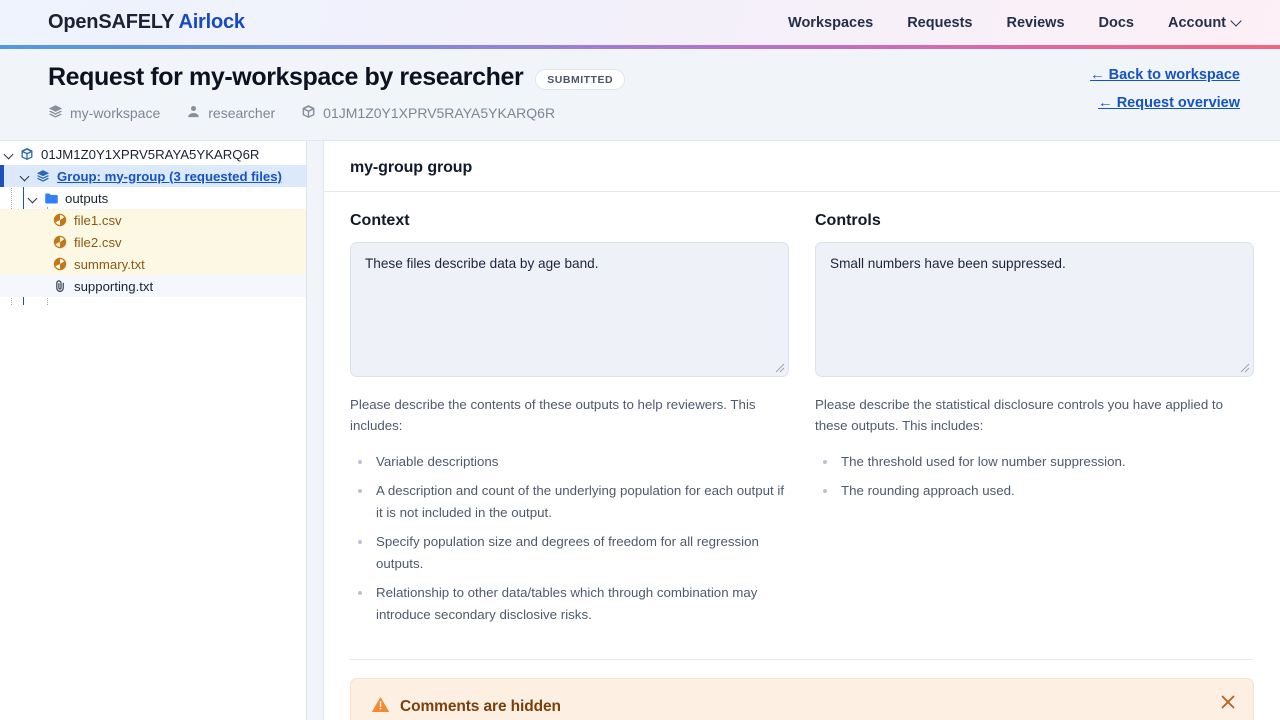 The height and width of the screenshot is (720, 1280). Describe the element at coordinates (153, 198) in the screenshot. I see `tree-item-folder-outputs: outputs` at that location.